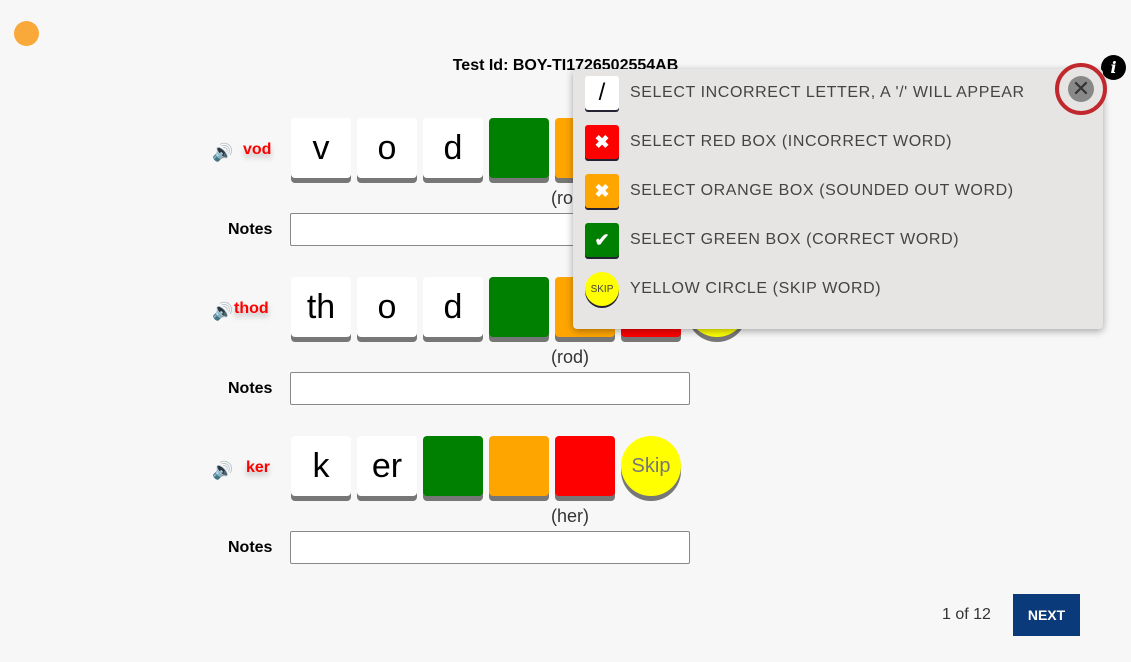 This screenshot has height=662, width=1131. I want to click on close-button: ✕, so click(1081, 89).